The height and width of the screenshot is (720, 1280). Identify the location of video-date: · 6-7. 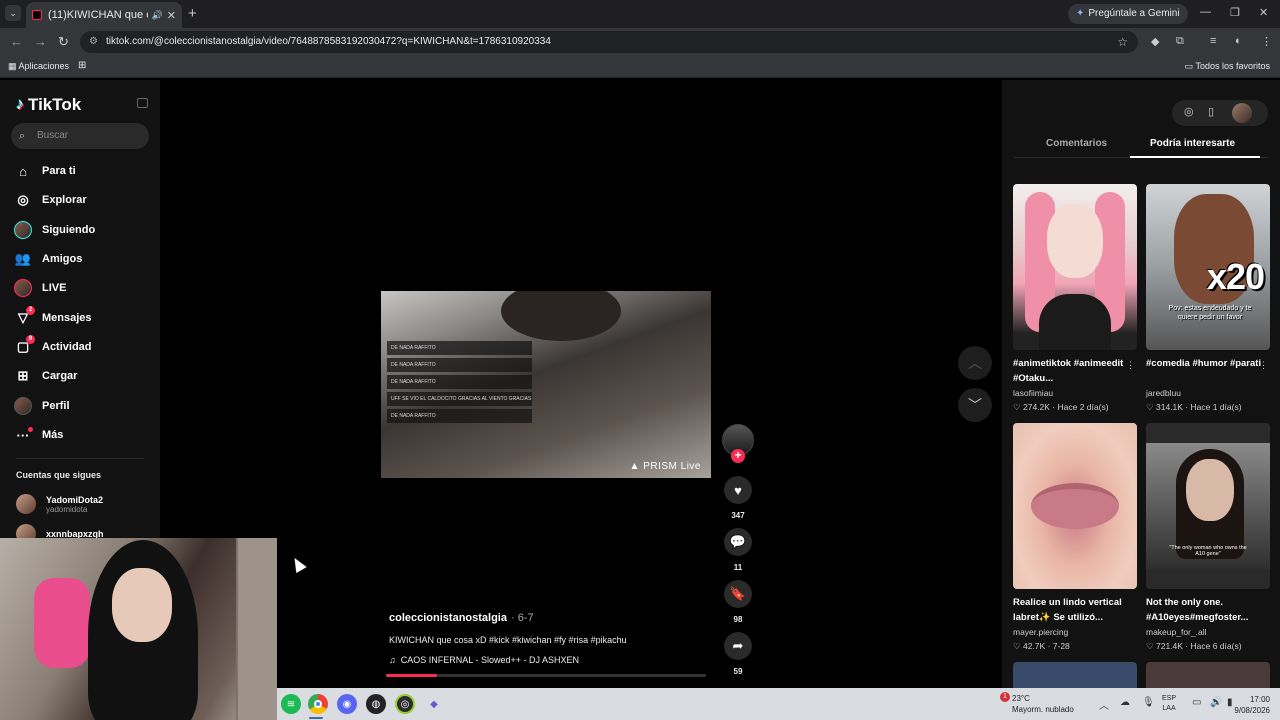
(522, 618).